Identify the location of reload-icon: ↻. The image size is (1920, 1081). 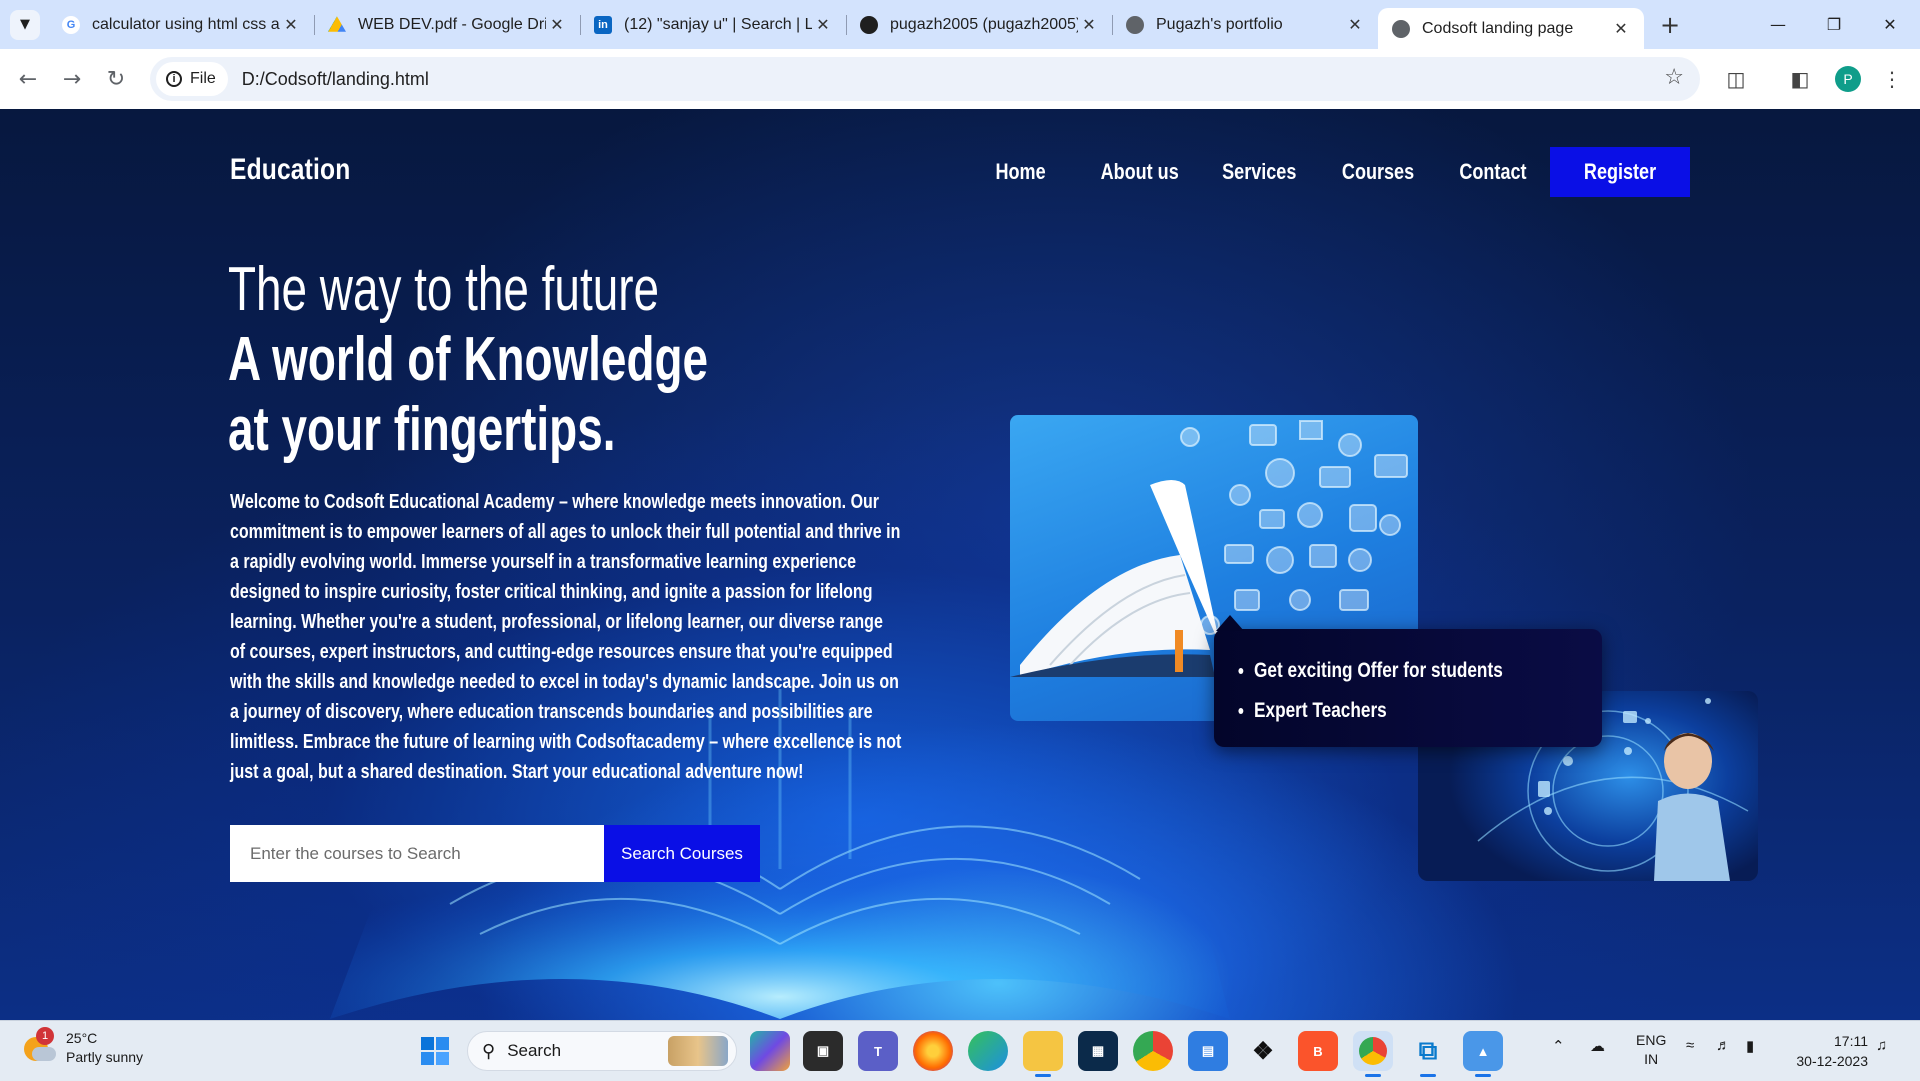
(116, 79).